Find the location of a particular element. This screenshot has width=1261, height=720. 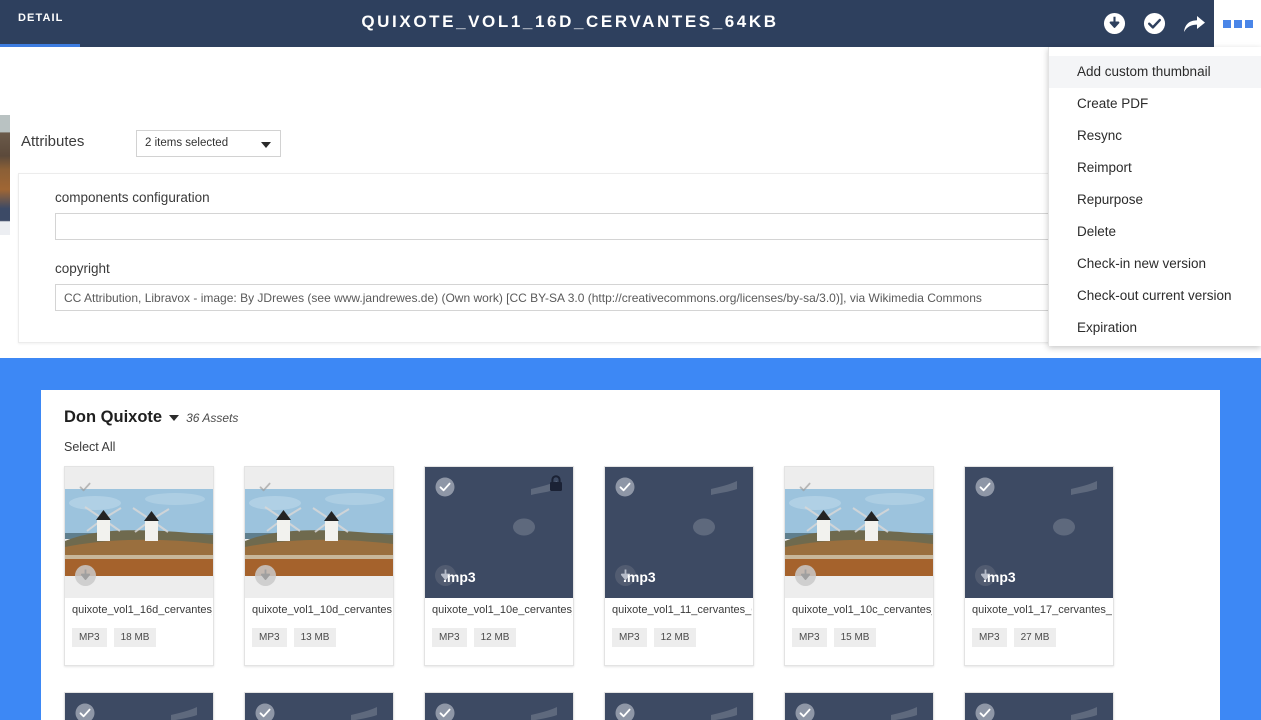

asset-card: quixote_vol1_16d_cervantes_6... MP3 18 MB is located at coordinates (139, 566).